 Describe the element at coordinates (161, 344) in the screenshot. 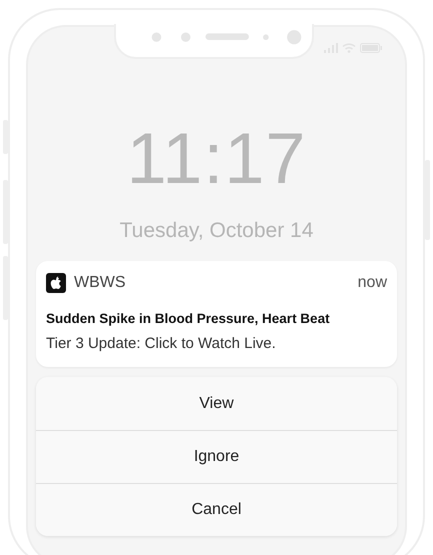

I see `notification-body: Tier 3 Update: Click to Watch Live.` at that location.